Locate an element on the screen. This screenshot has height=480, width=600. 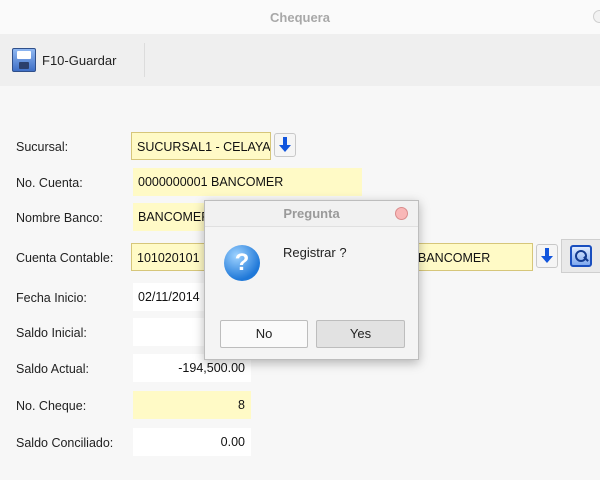
sucursal-label: Sucursal: is located at coordinates (42, 147).